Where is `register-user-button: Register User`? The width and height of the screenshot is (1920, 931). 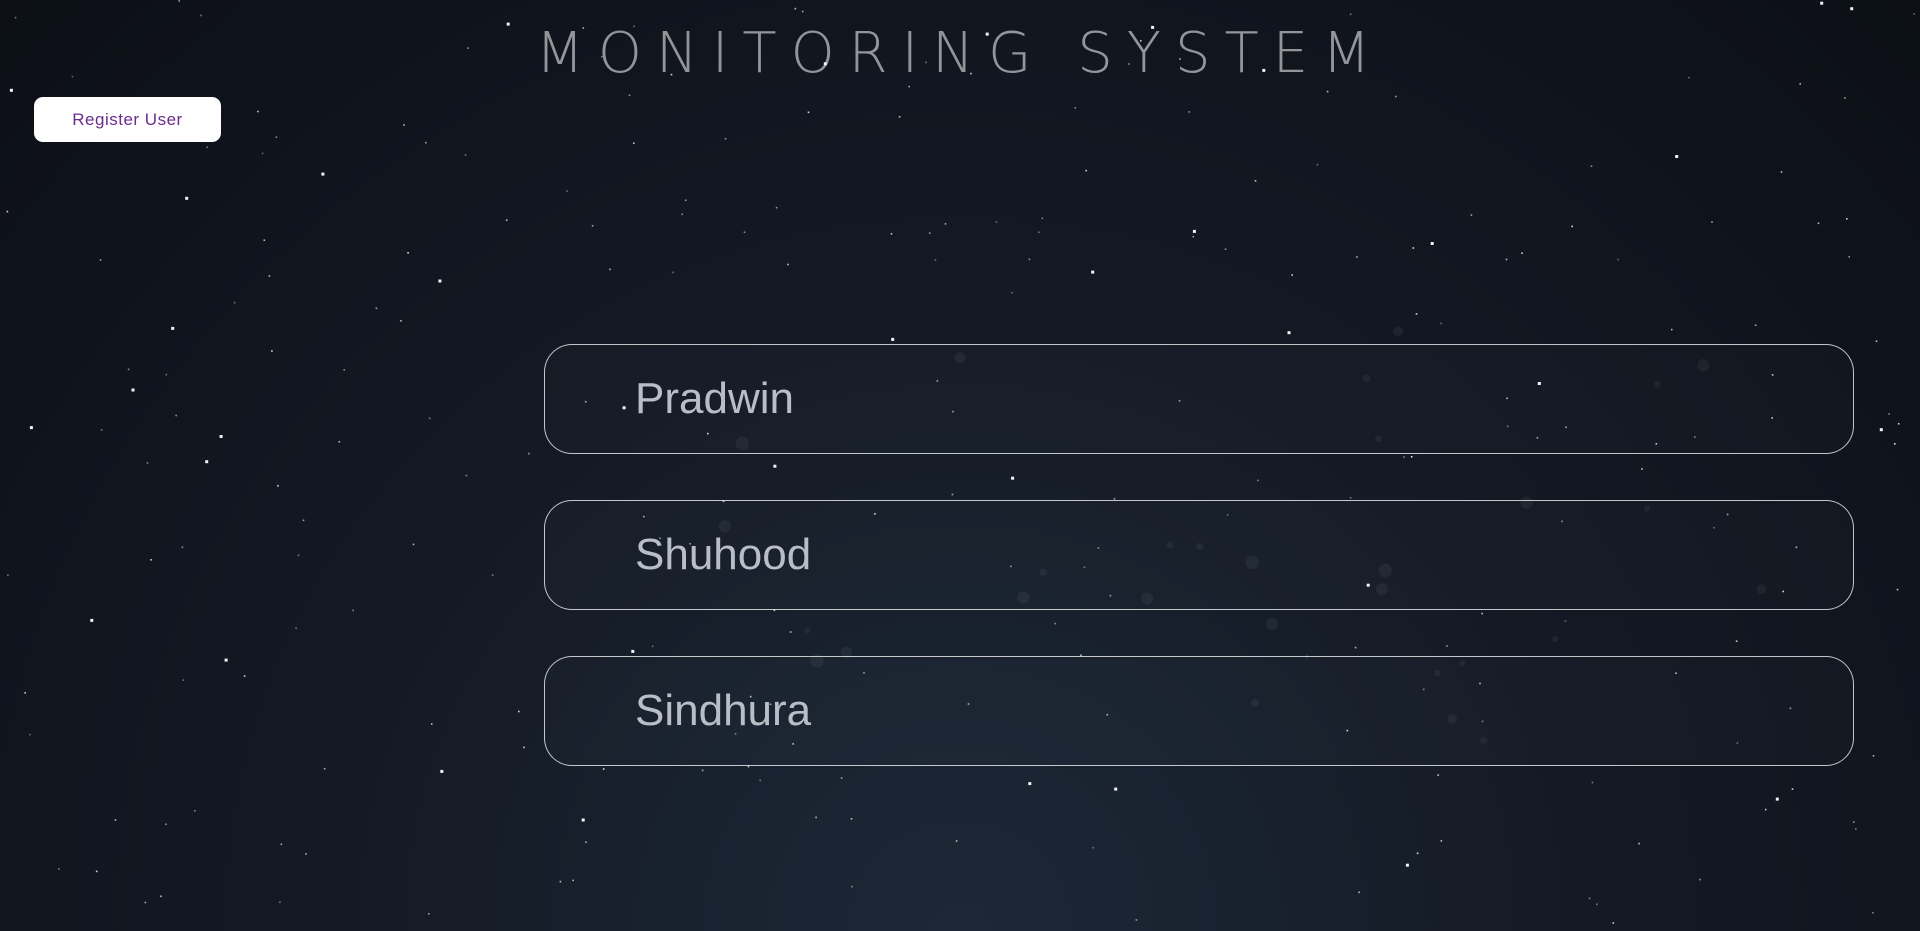 register-user-button: Register User is located at coordinates (127, 119).